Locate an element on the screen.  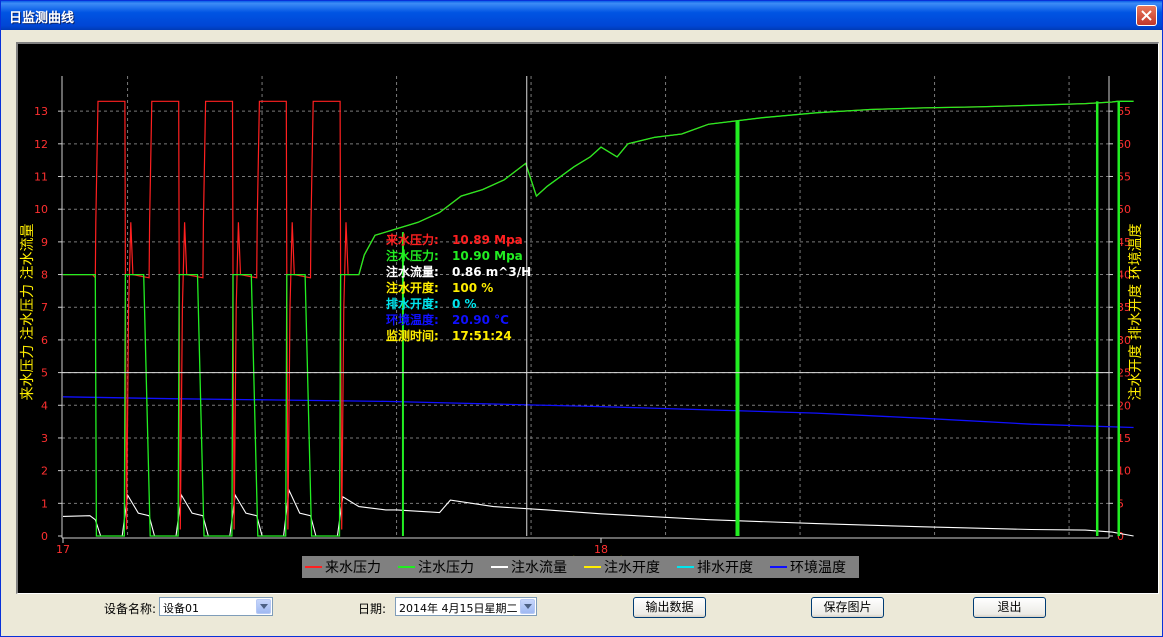
close-button is located at coordinates (1146, 15).